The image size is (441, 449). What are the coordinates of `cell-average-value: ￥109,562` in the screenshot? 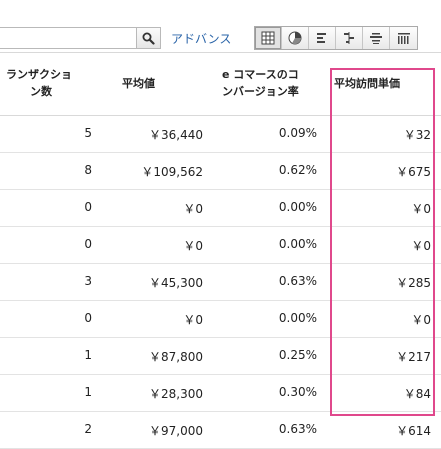 It's located at (172, 172).